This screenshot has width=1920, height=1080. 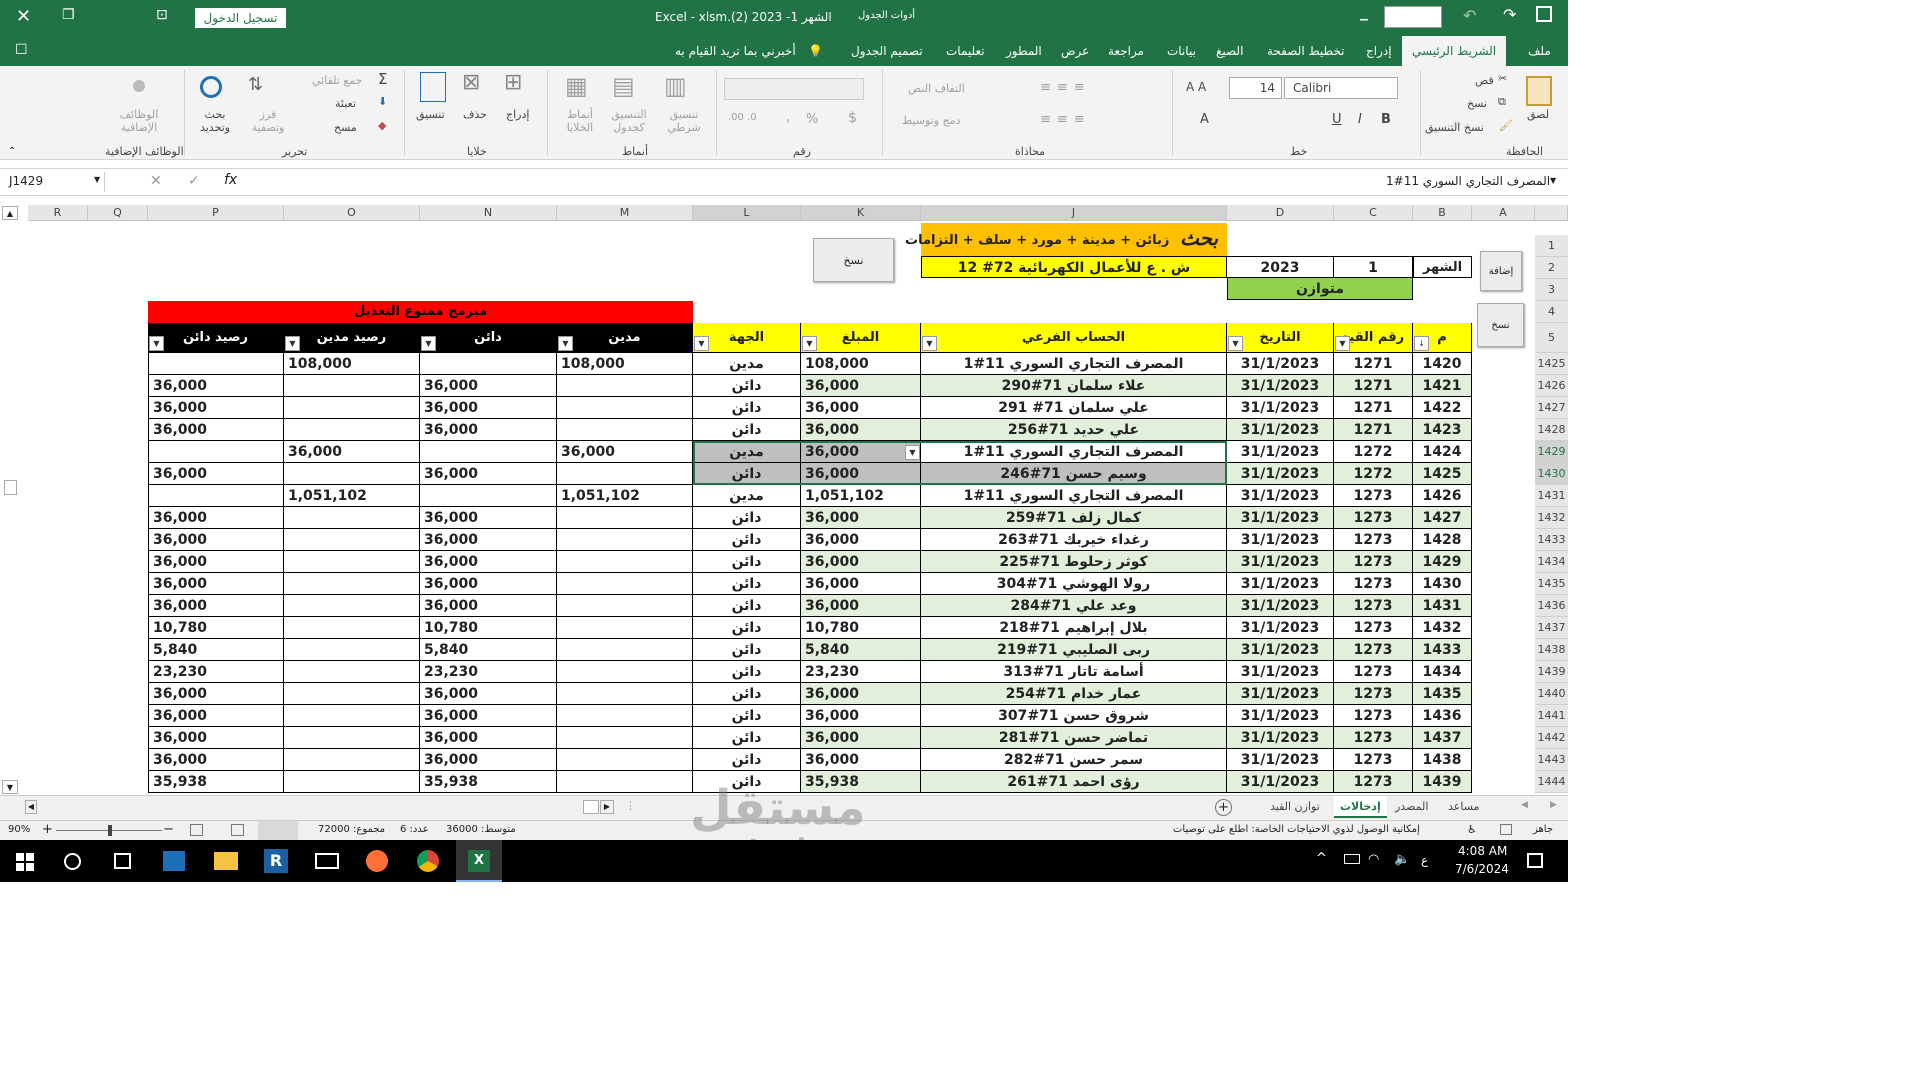 I want to click on cell-entry-no: 1272, so click(x=1373, y=452).